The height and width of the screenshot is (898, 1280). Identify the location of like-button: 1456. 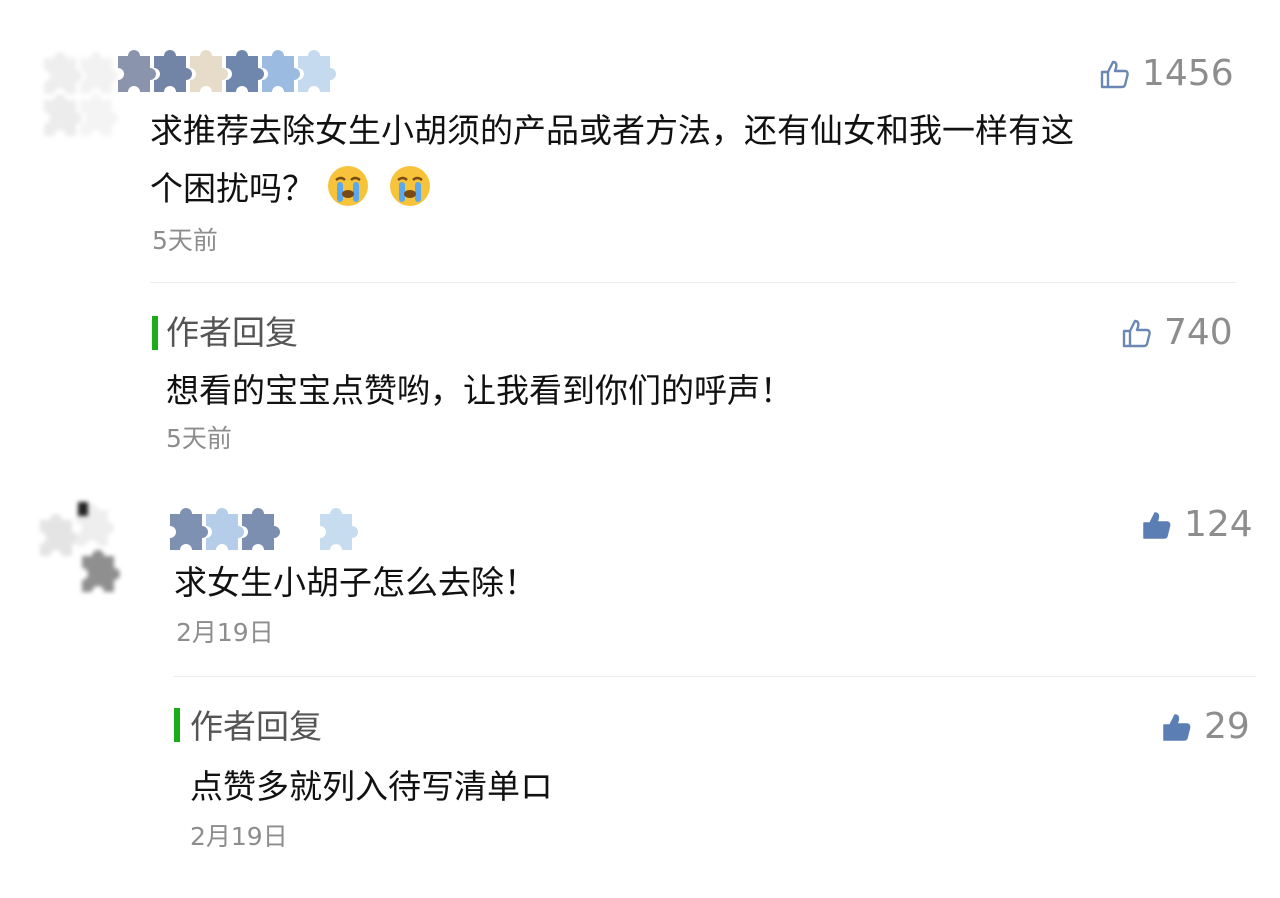
(1166, 74).